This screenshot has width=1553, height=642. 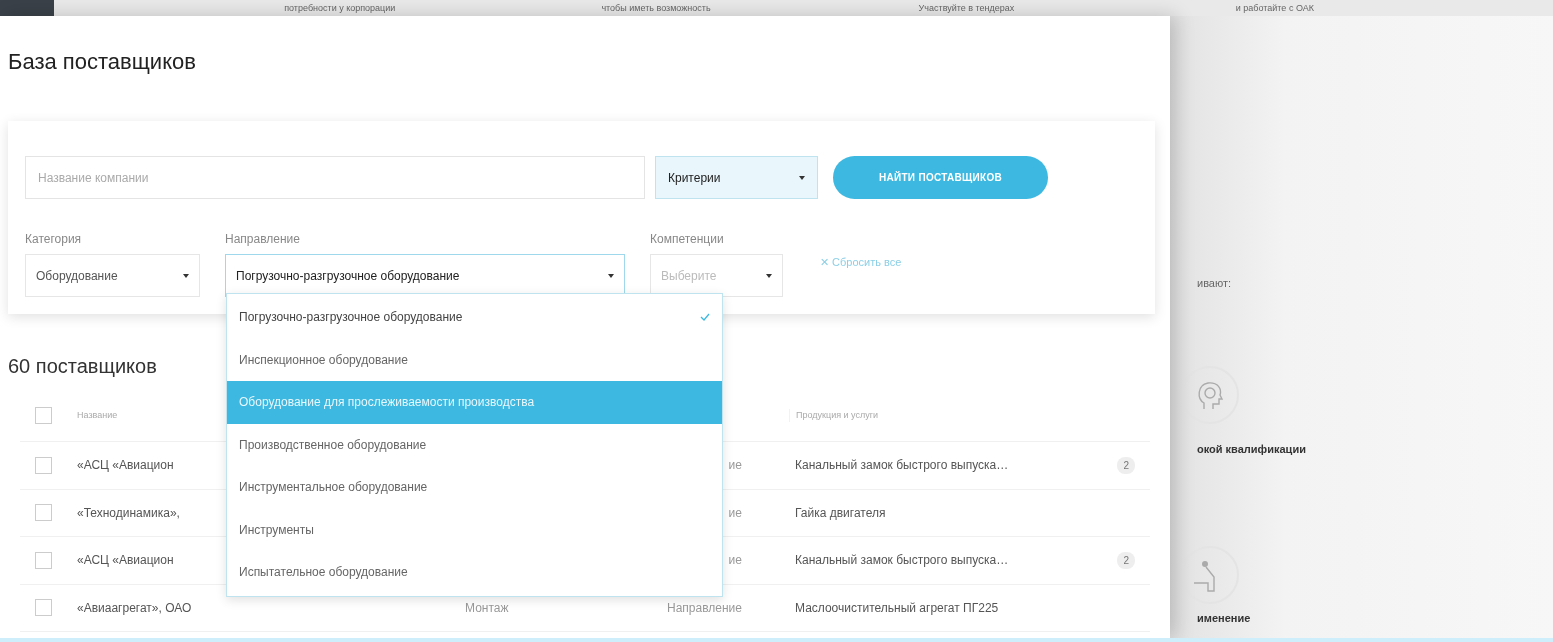 What do you see at coordinates (705, 317) in the screenshot?
I see `check-icon` at bounding box center [705, 317].